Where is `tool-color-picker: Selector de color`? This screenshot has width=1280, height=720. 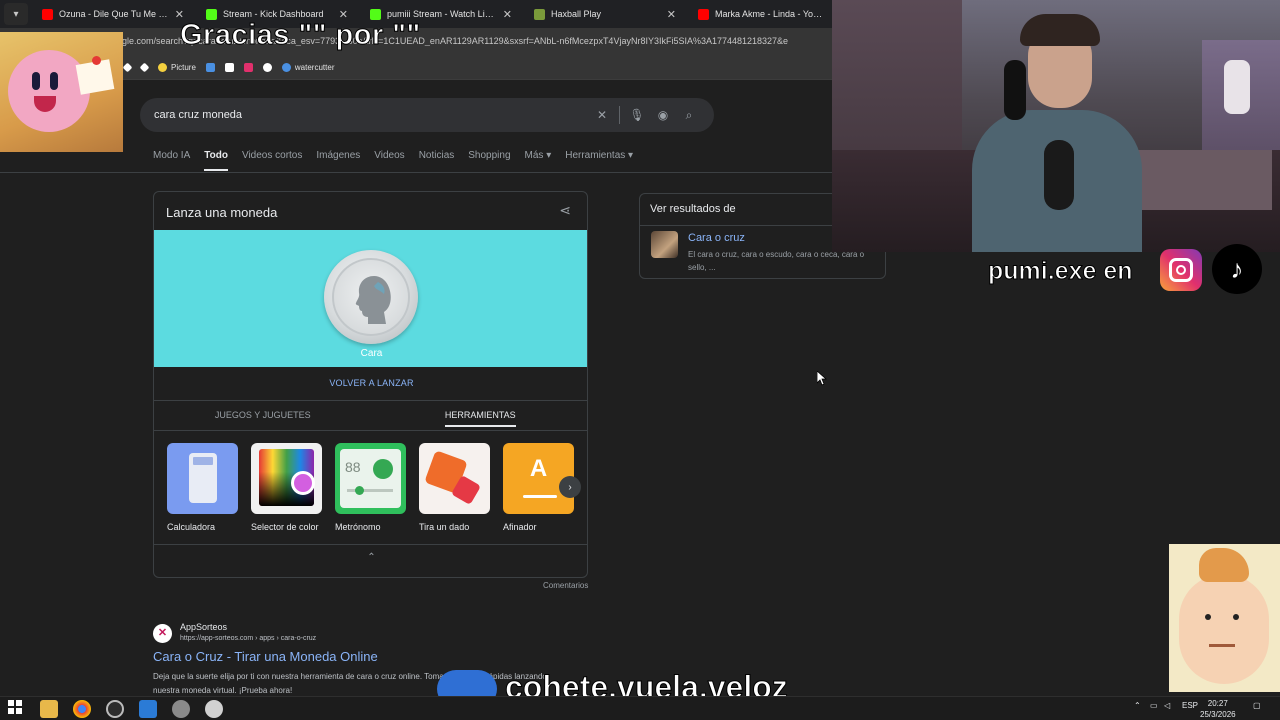 tool-color-picker: Selector de color is located at coordinates (286, 487).